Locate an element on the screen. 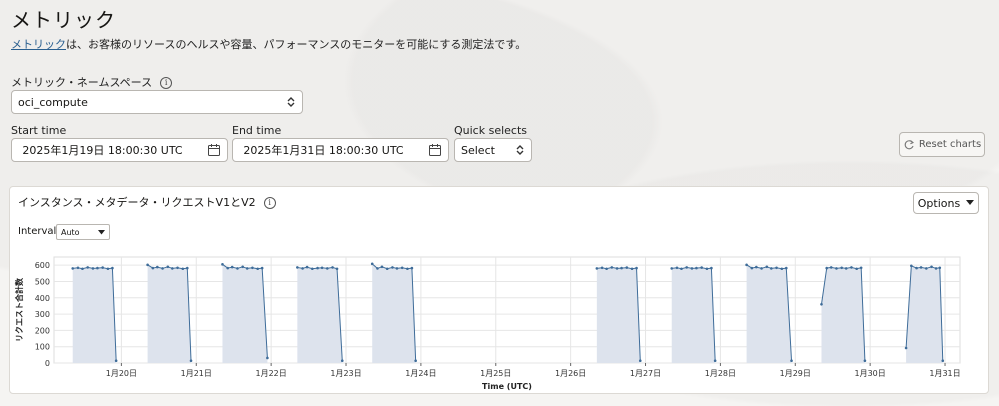 This screenshot has height=406, width=999. x-tick-label: 1月25日 is located at coordinates (495, 373).